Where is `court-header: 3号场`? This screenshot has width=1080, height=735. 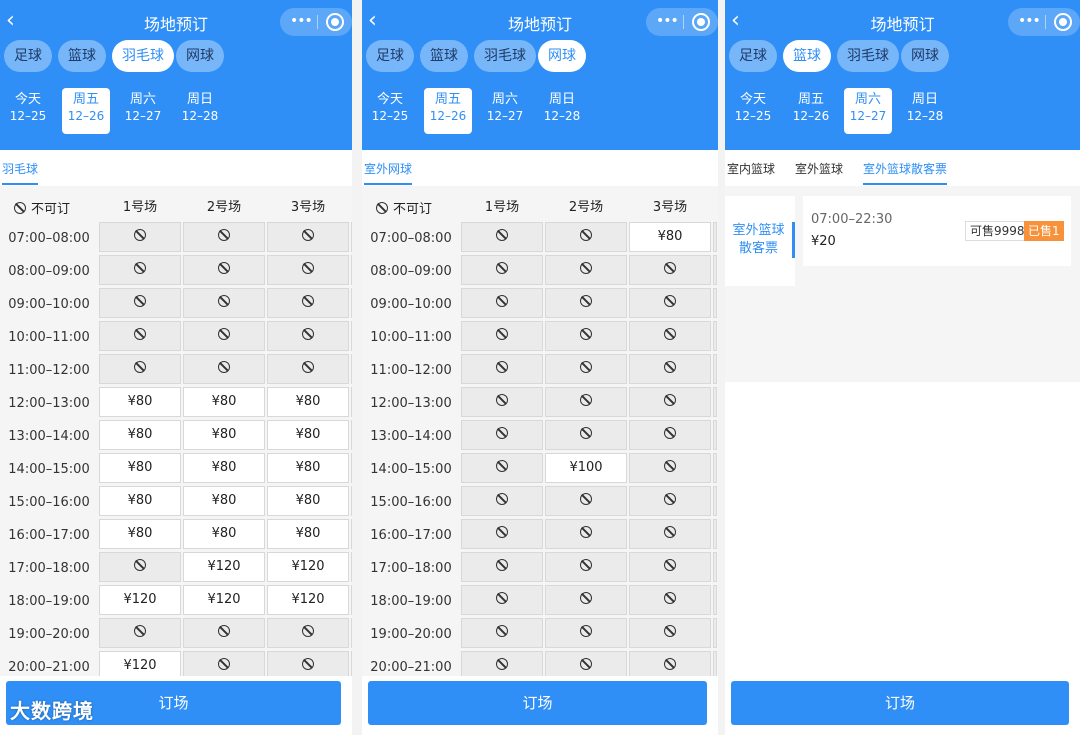 court-header: 3号场 is located at coordinates (308, 207).